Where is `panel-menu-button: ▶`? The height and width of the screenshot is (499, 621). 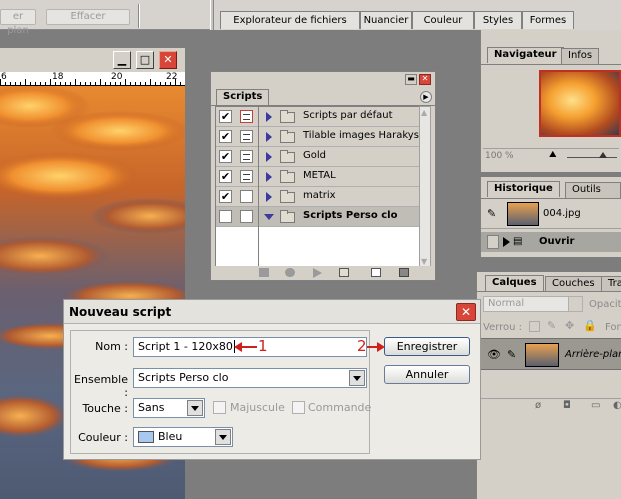 panel-menu-button: ▶ is located at coordinates (426, 97).